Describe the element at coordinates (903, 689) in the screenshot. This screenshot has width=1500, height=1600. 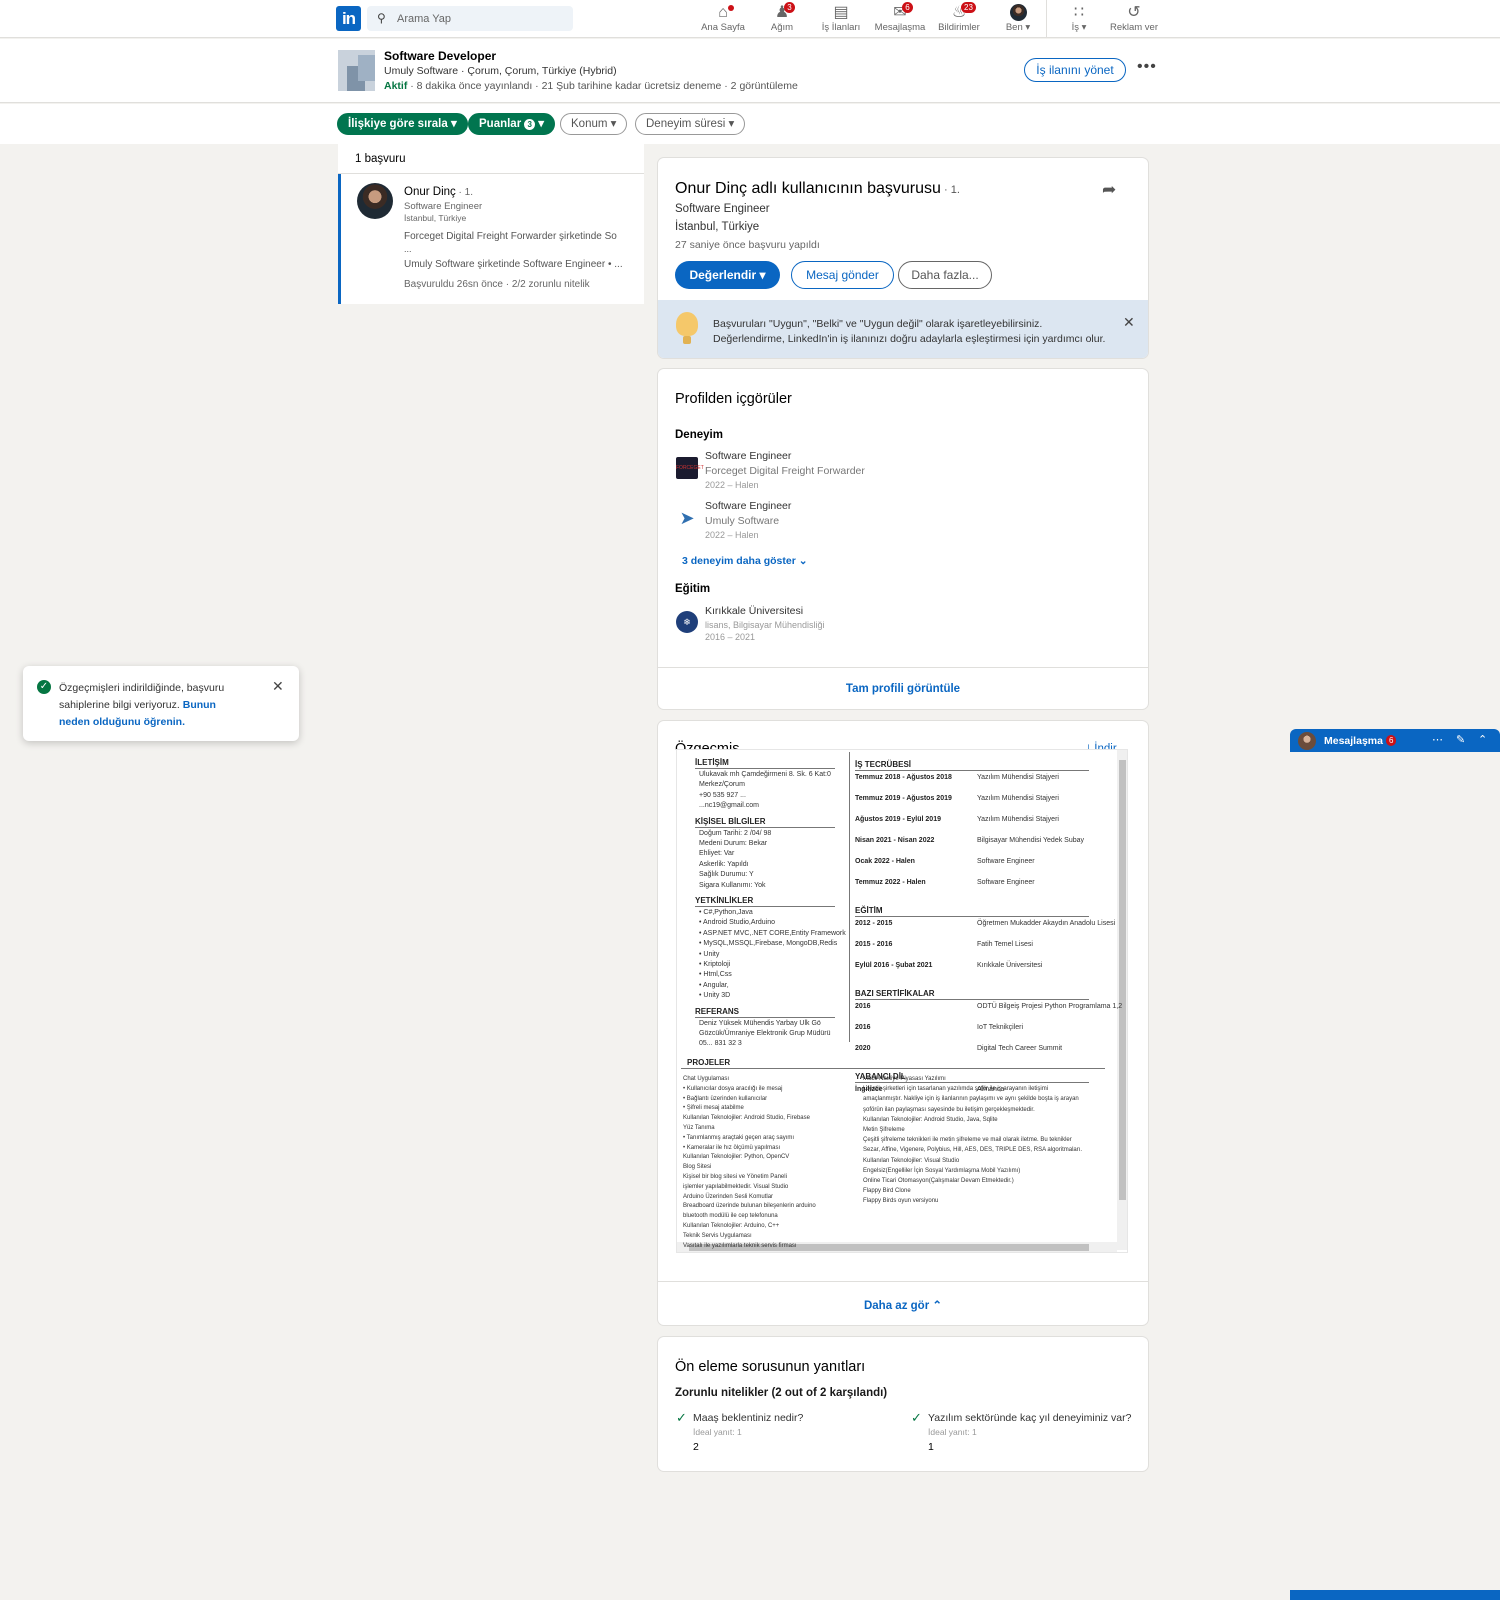
I see `view-full-profile-link: Tam profili görüntüle` at that location.